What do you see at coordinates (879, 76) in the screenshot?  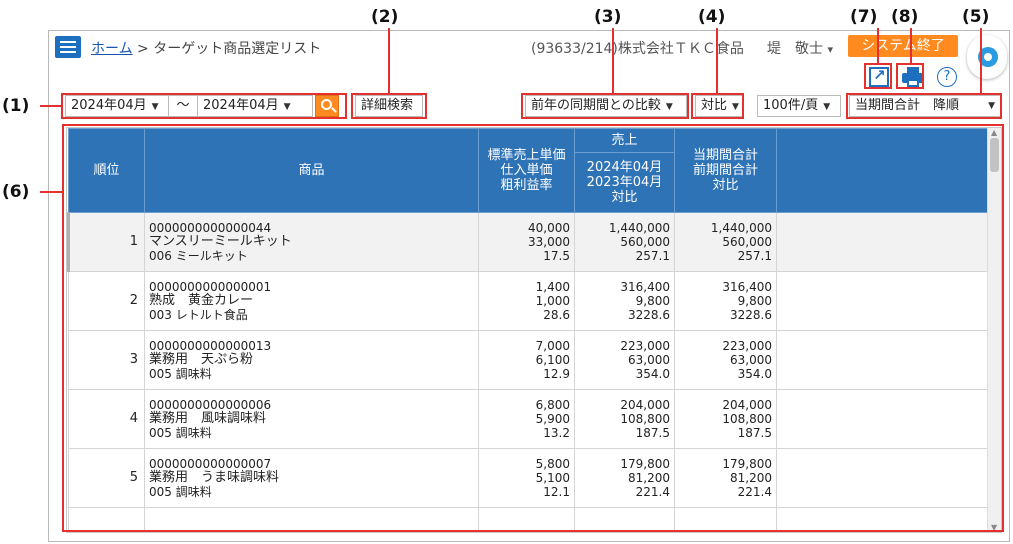 I see `open-new-window-icon` at bounding box center [879, 76].